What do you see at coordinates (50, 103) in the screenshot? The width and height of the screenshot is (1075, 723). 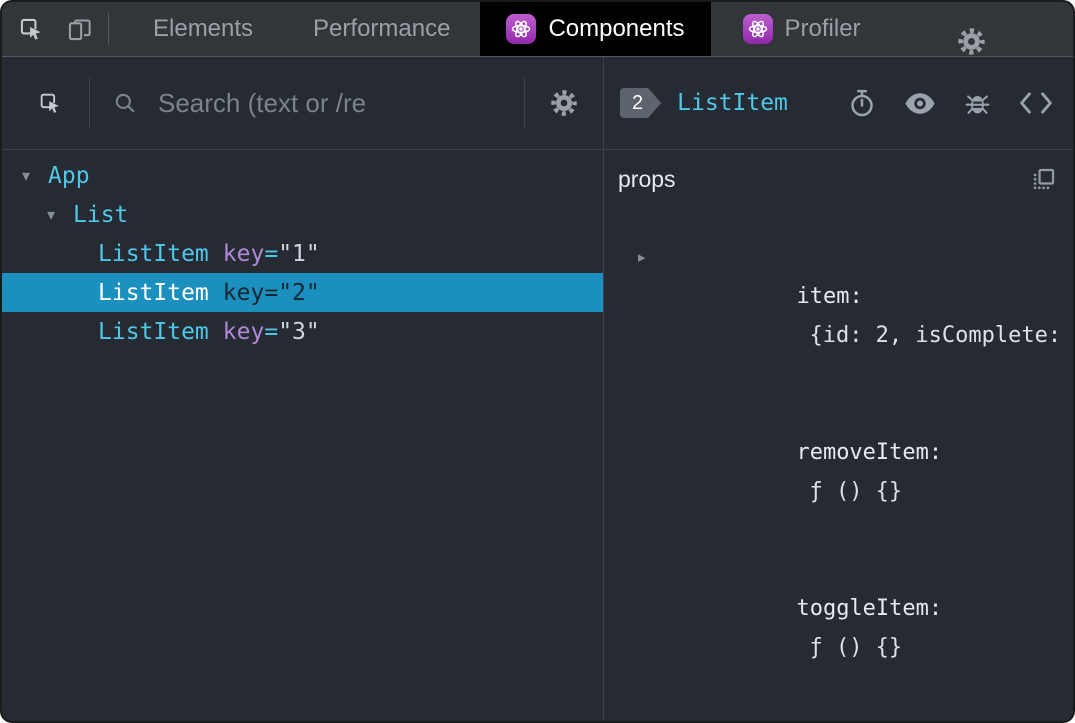 I see `select-element-icon` at bounding box center [50, 103].